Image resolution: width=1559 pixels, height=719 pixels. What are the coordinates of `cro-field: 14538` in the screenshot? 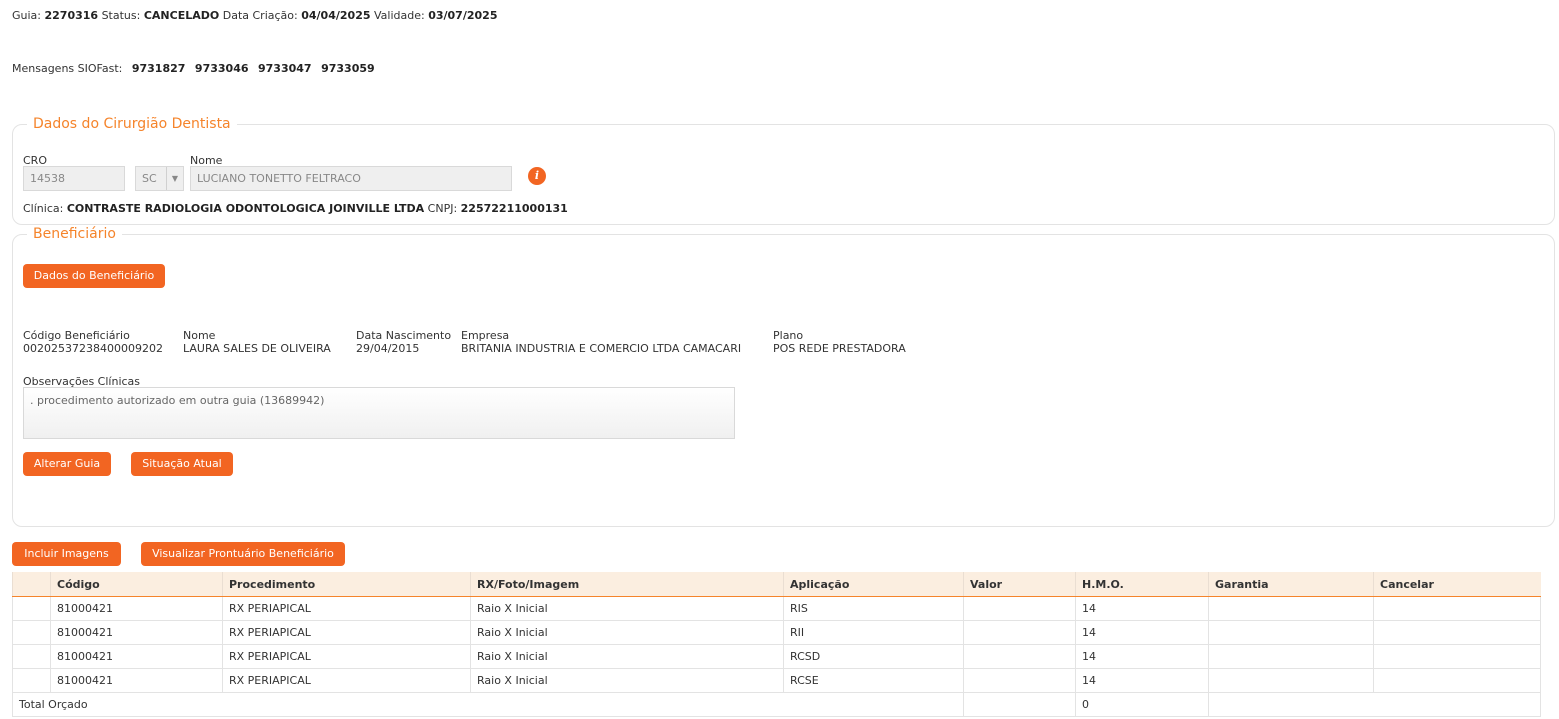 It's located at (74, 178).